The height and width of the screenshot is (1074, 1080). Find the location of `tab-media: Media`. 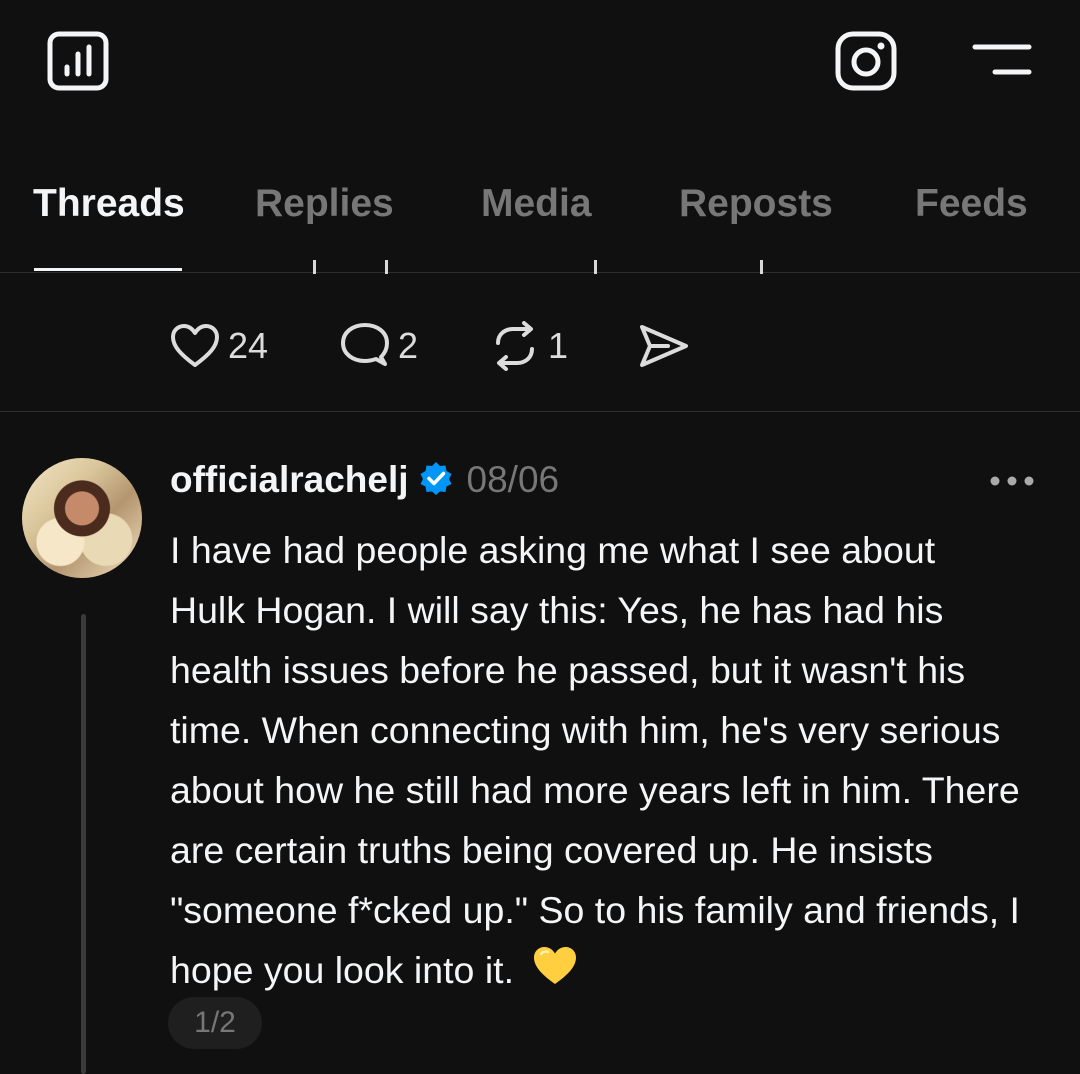

tab-media: Media is located at coordinates (536, 204).